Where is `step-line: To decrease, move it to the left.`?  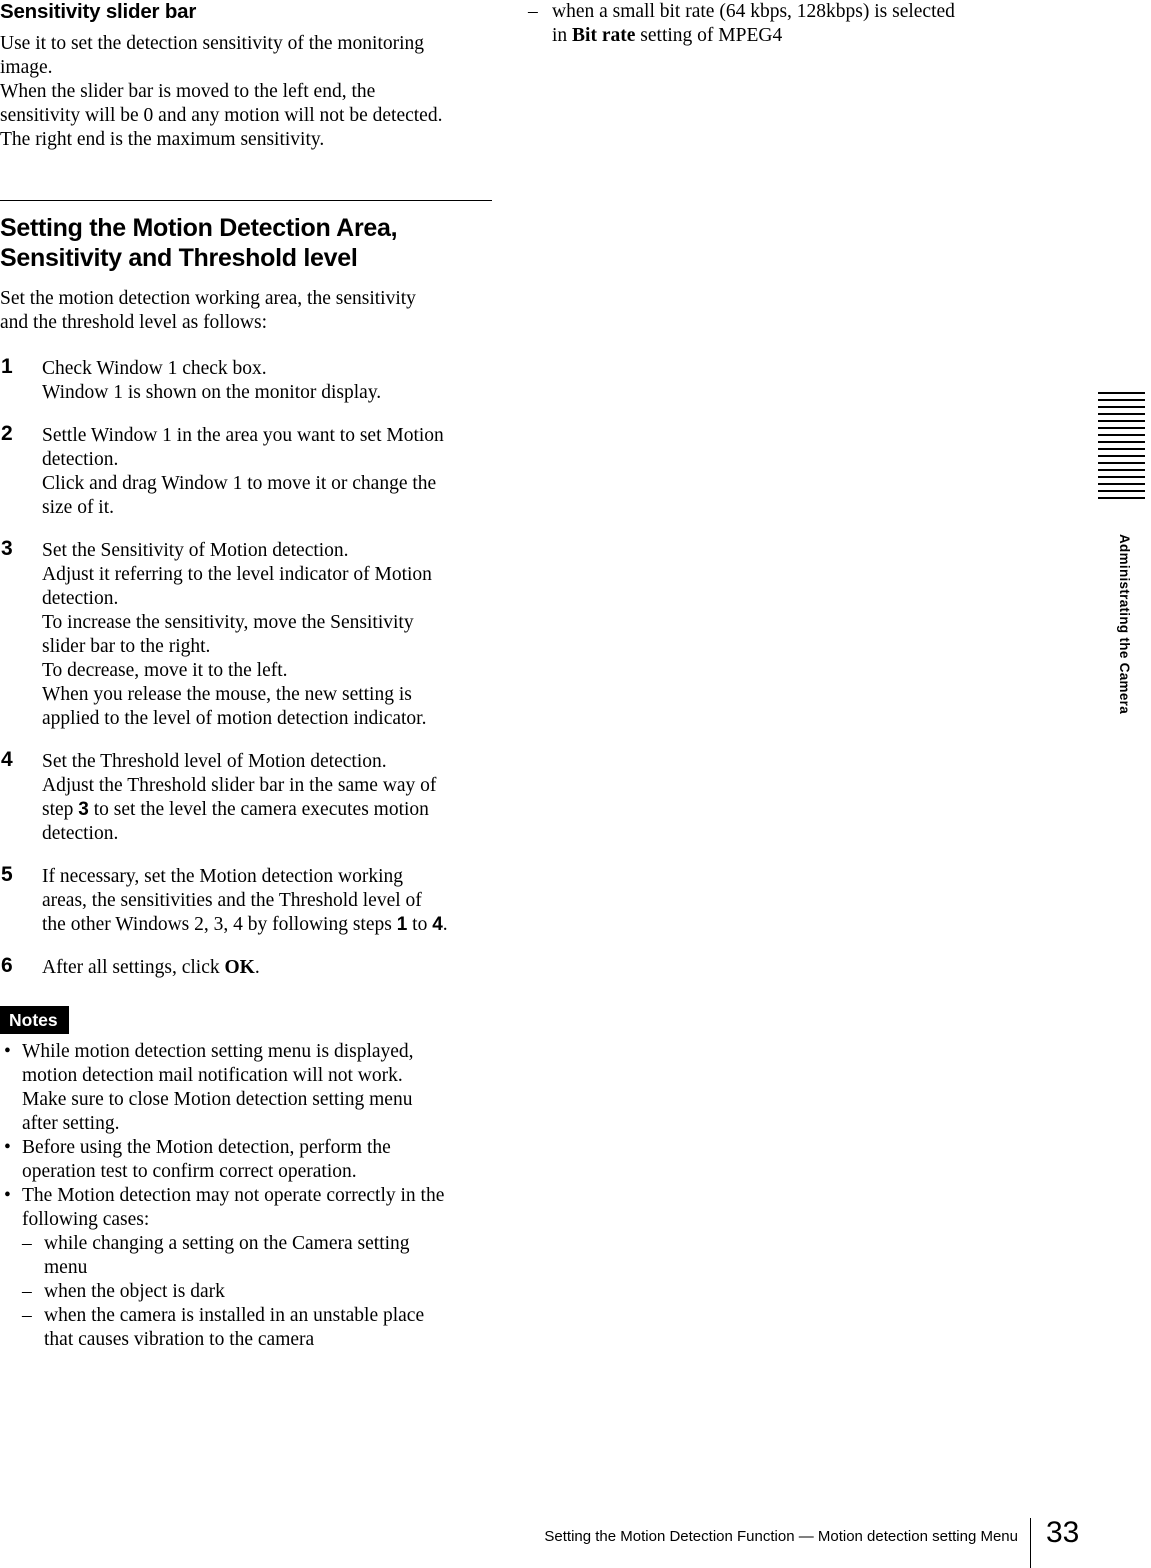 step-line: To decrease, move it to the left. is located at coordinates (165, 670).